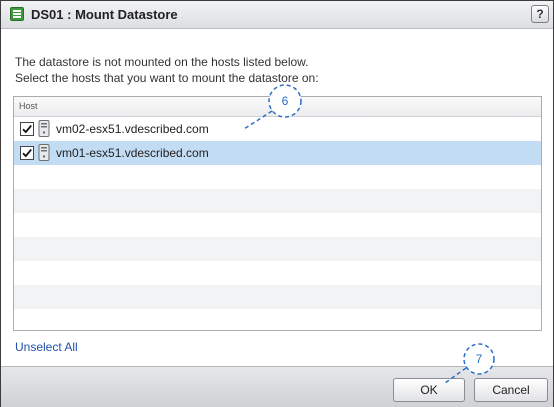  Describe the element at coordinates (104, 14) in the screenshot. I see `dialog-title: DS01 : Mount Datastore` at that location.